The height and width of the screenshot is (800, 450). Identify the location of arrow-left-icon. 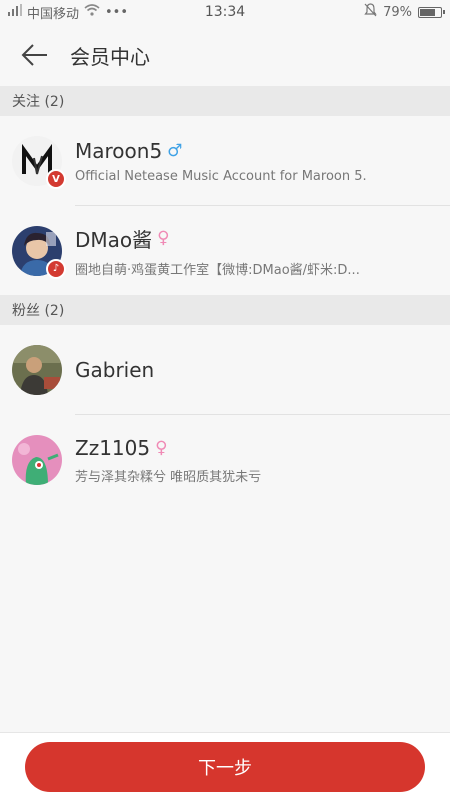
(34, 55).